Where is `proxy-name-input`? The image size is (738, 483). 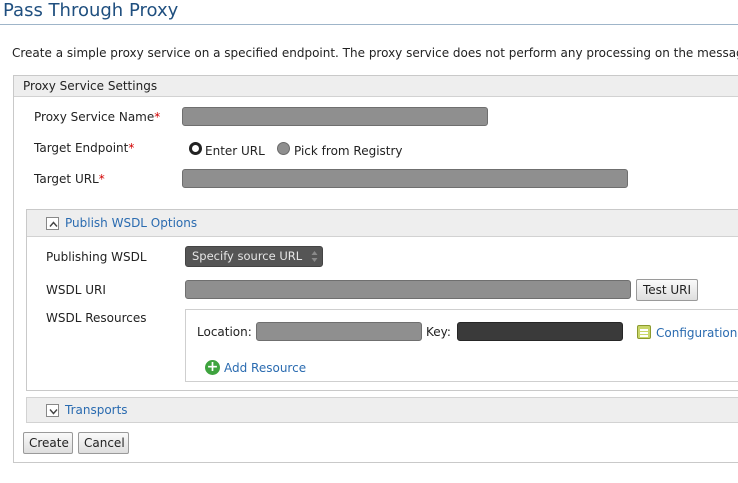 proxy-name-input is located at coordinates (335, 116).